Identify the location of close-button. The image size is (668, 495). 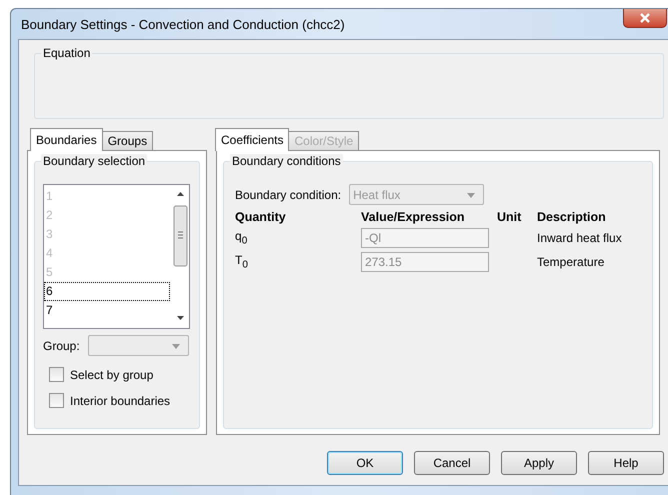
(645, 18).